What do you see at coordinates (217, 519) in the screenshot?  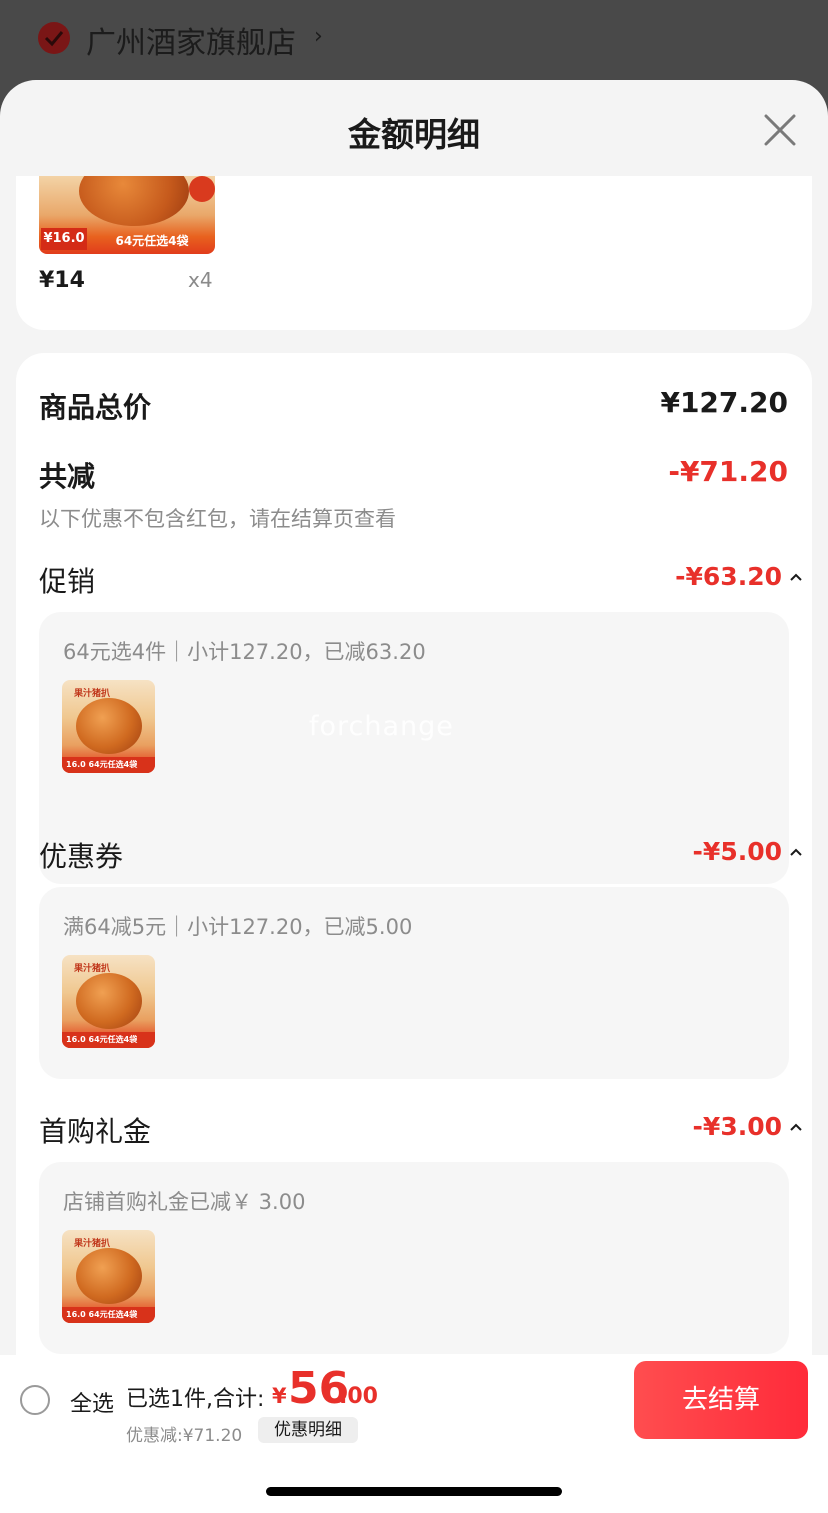 I see `discount-note: 以下优惠不包含红包，请在结算页查看` at bounding box center [217, 519].